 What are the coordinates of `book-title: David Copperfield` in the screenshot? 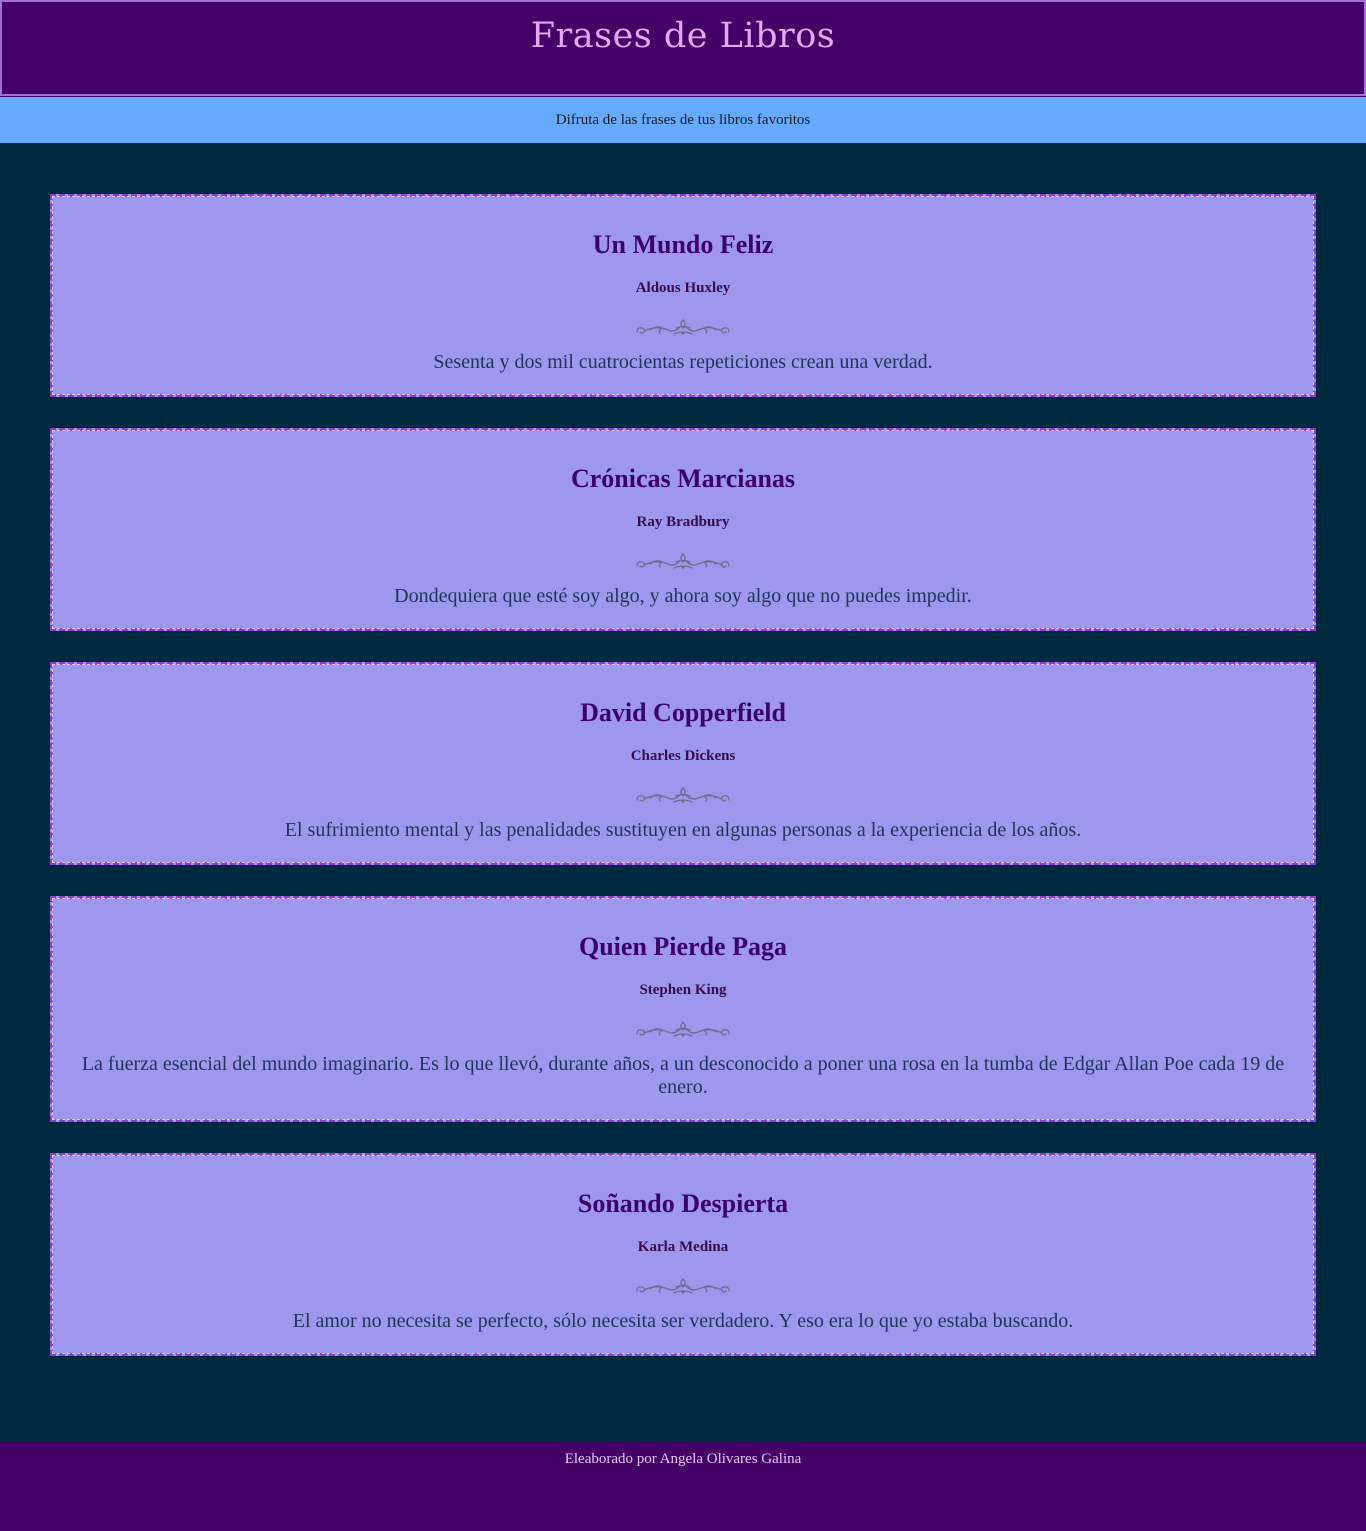 It's located at (683, 712).